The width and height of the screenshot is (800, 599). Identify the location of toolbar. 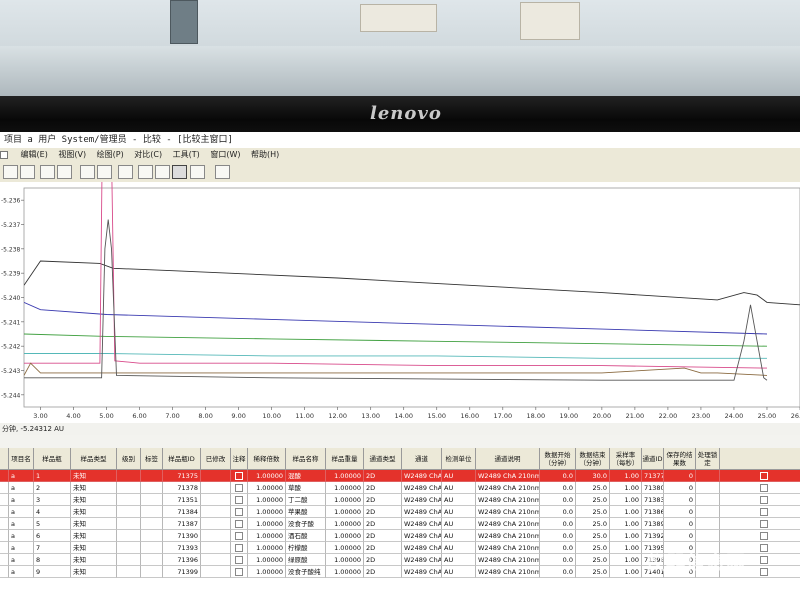
(400, 172).